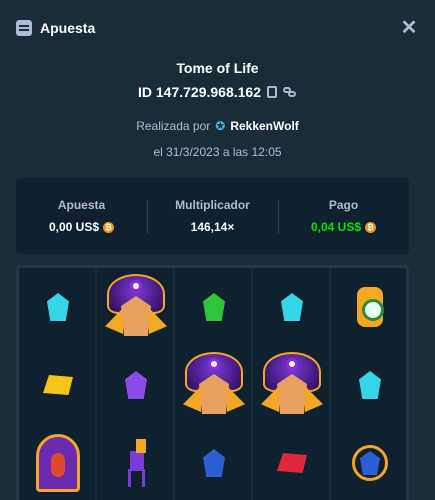 This screenshot has height=500, width=435. I want to click on stat-multiplier: Multiplicador 146,14×, so click(212, 216).